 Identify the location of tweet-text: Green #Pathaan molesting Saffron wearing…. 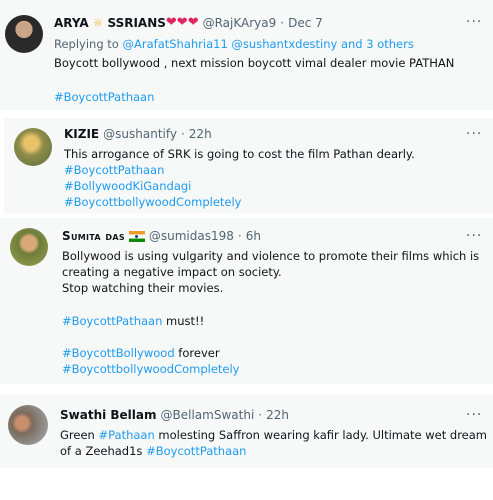
(273, 435).